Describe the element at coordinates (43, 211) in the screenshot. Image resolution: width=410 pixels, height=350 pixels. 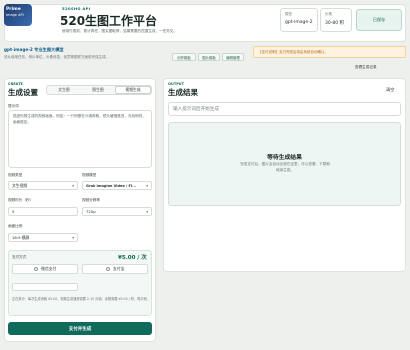
I see `duration-input: 5` at that location.